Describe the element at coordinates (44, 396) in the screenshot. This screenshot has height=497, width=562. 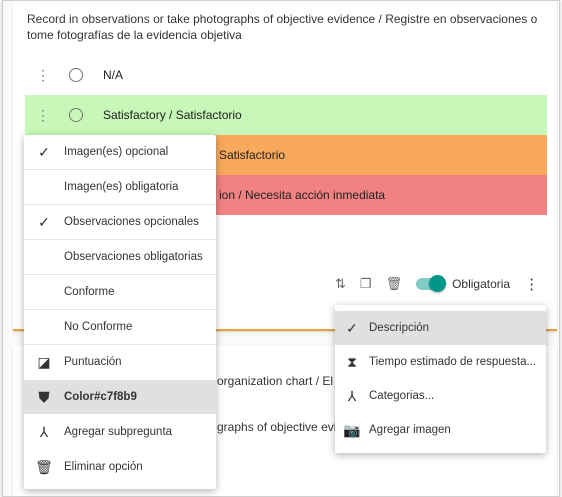
I see `paint-bucket-icon: ⛊` at that location.